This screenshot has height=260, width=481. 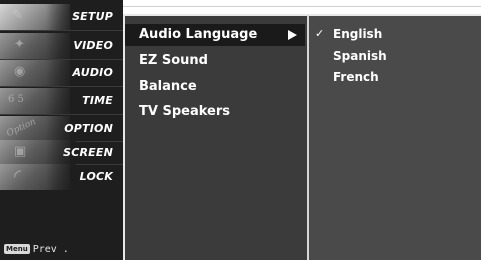 I want to click on menu-item-label: Audio Language, so click(x=198, y=34).